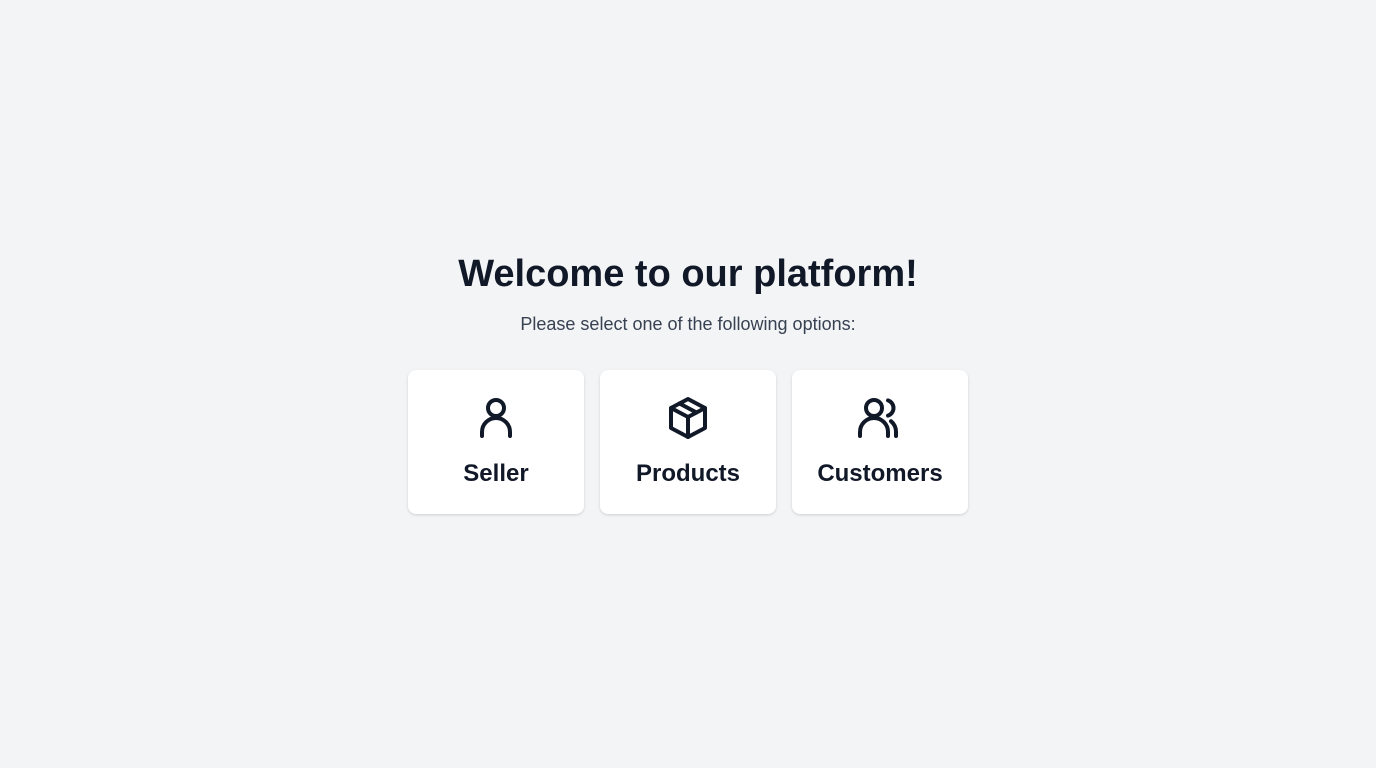  Describe the element at coordinates (688, 418) in the screenshot. I see `box-icon` at that location.